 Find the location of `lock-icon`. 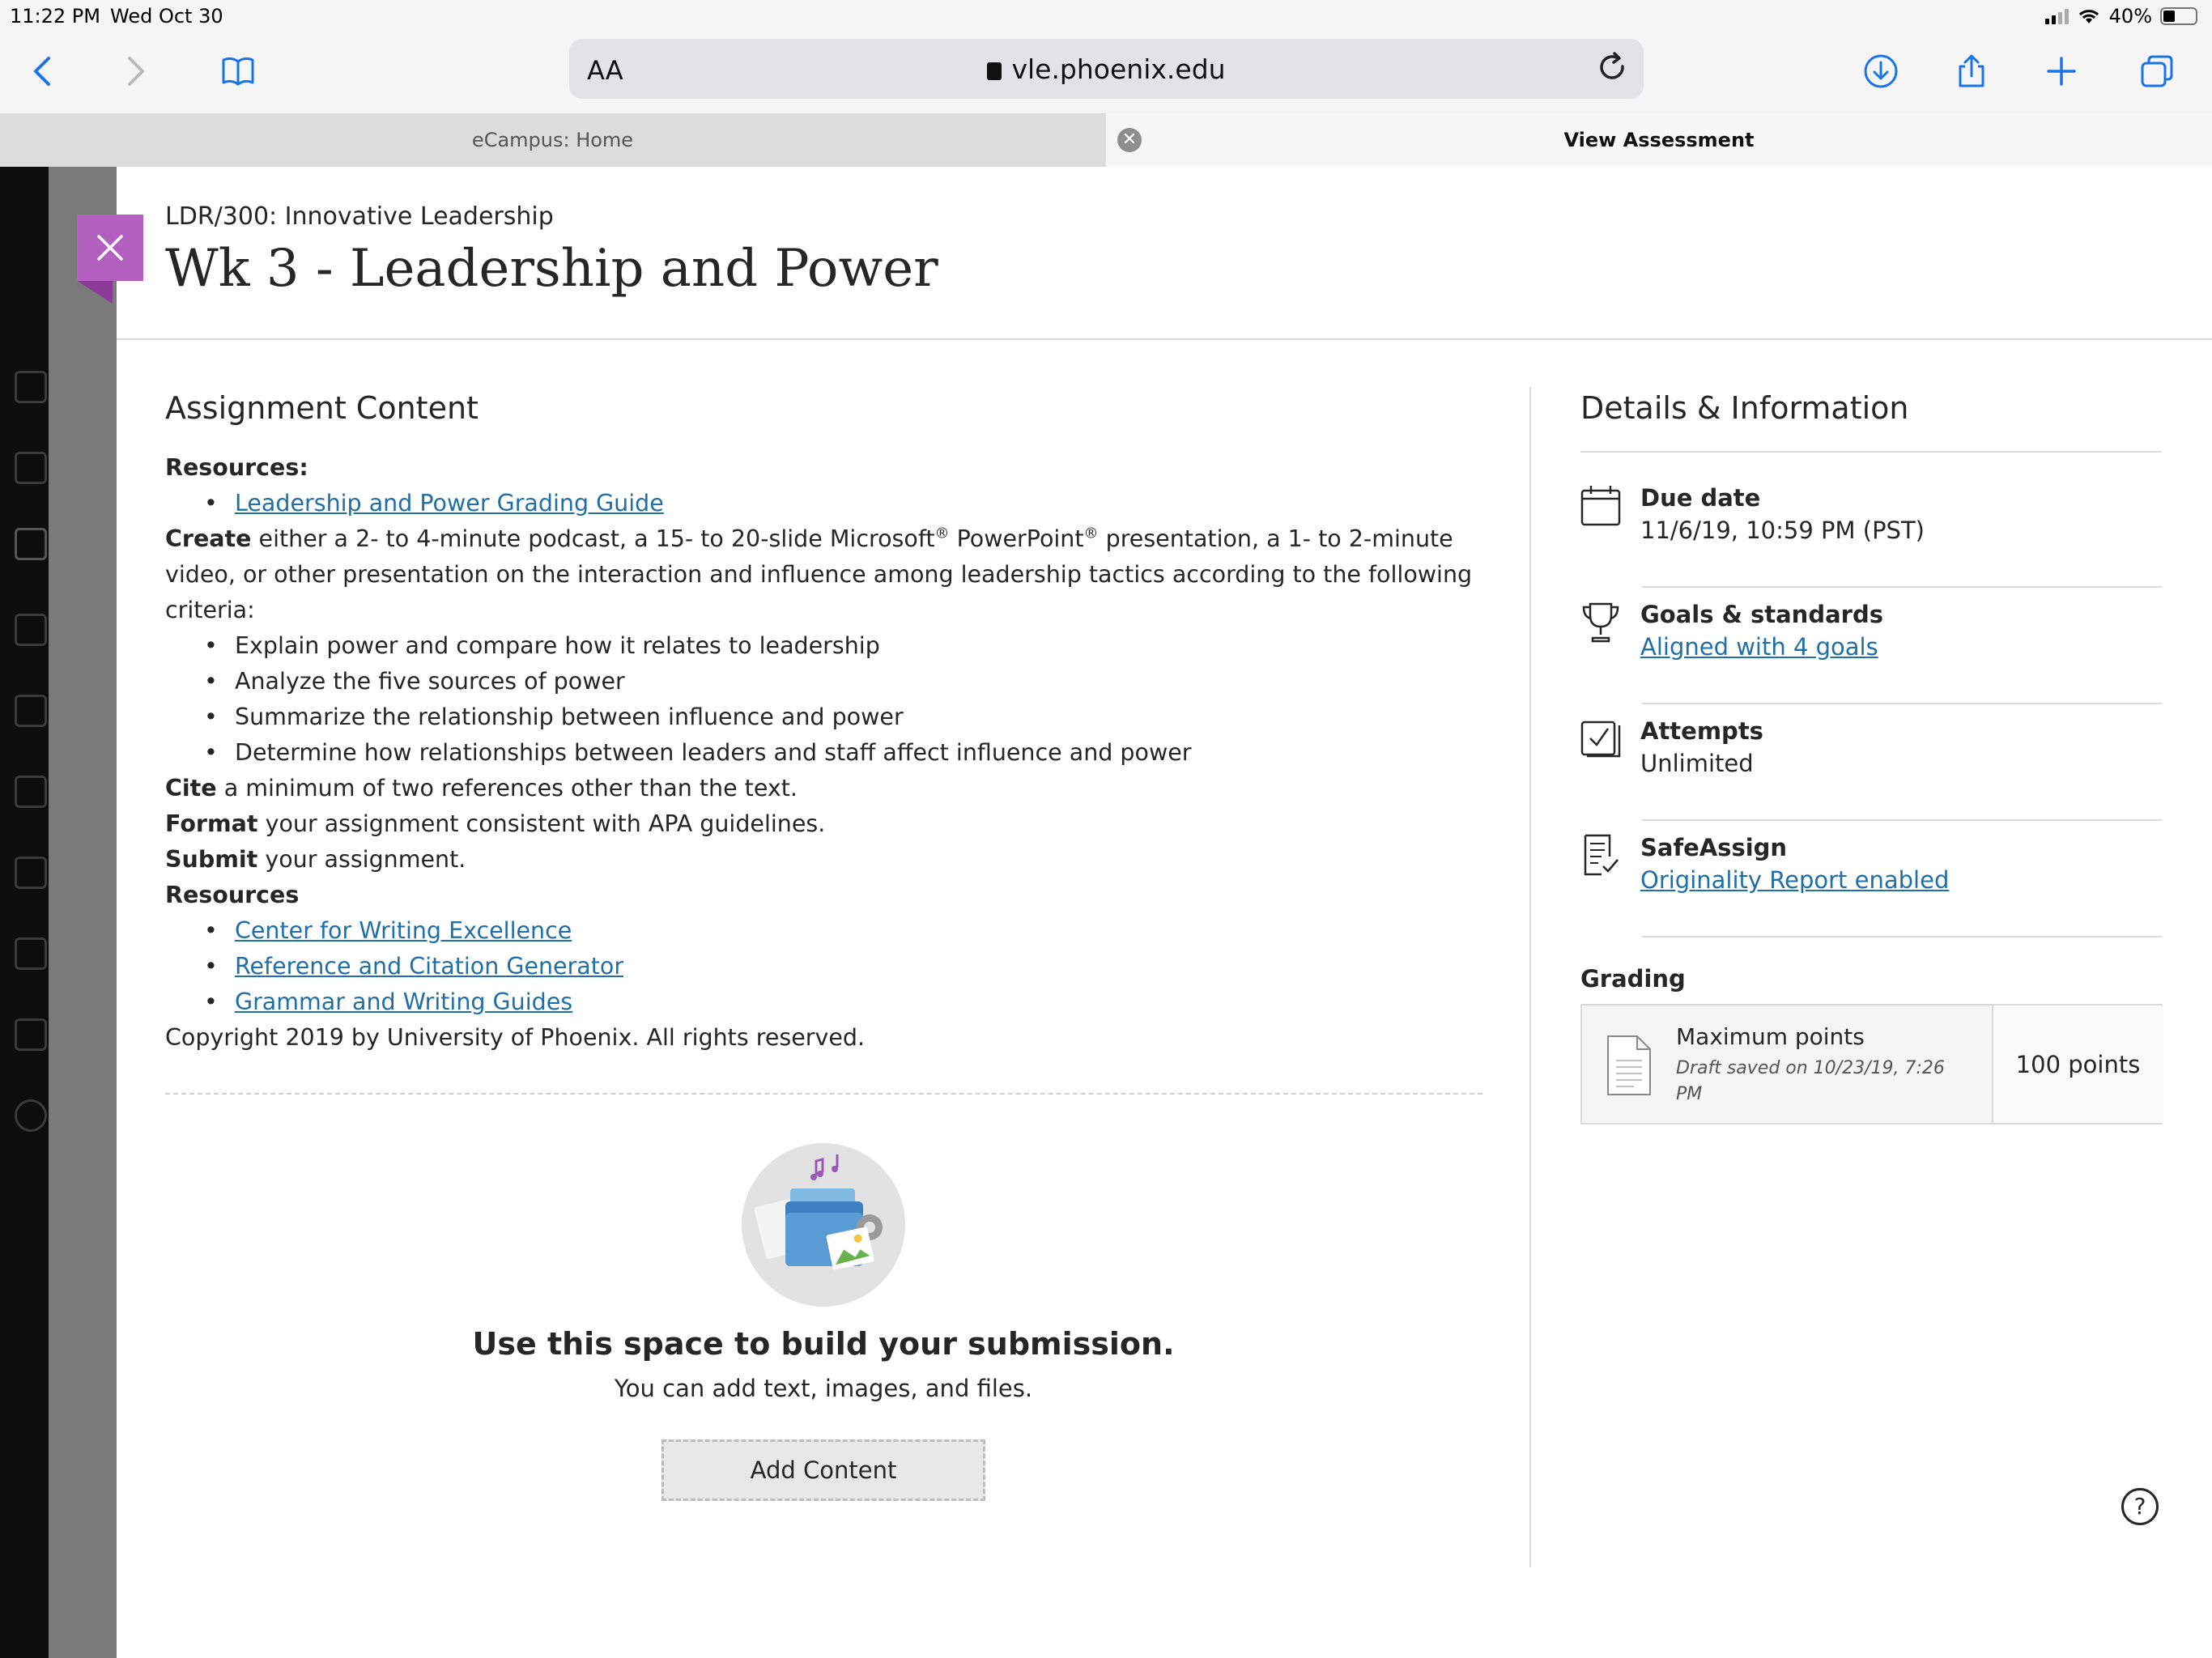

lock-icon is located at coordinates (995, 71).